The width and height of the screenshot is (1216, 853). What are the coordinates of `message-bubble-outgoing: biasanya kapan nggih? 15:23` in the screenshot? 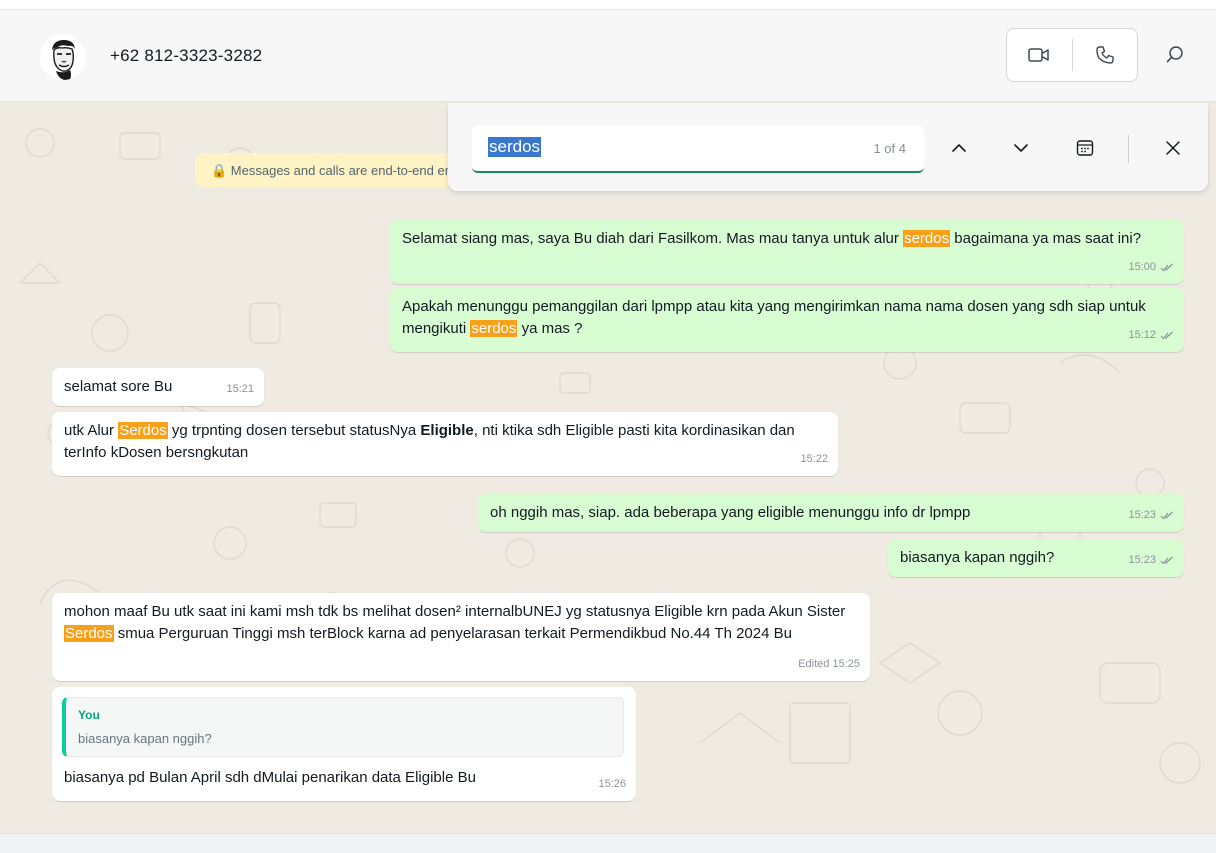 It's located at (1036, 558).